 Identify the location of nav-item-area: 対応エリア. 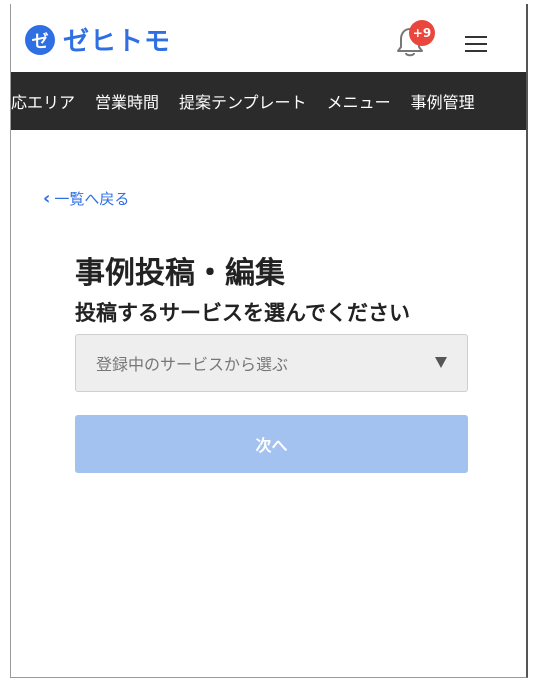
(43, 101).